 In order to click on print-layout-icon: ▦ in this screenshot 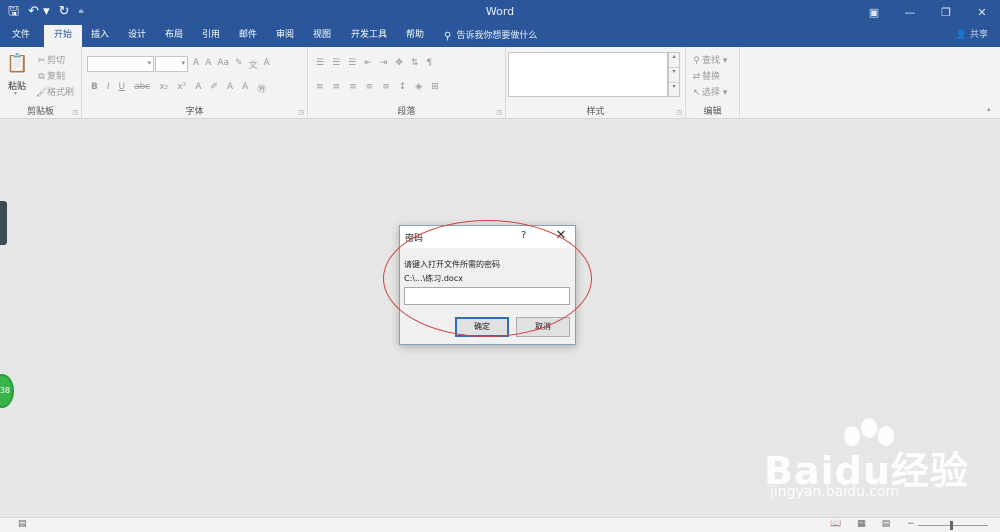, I will do `click(861, 524)`.